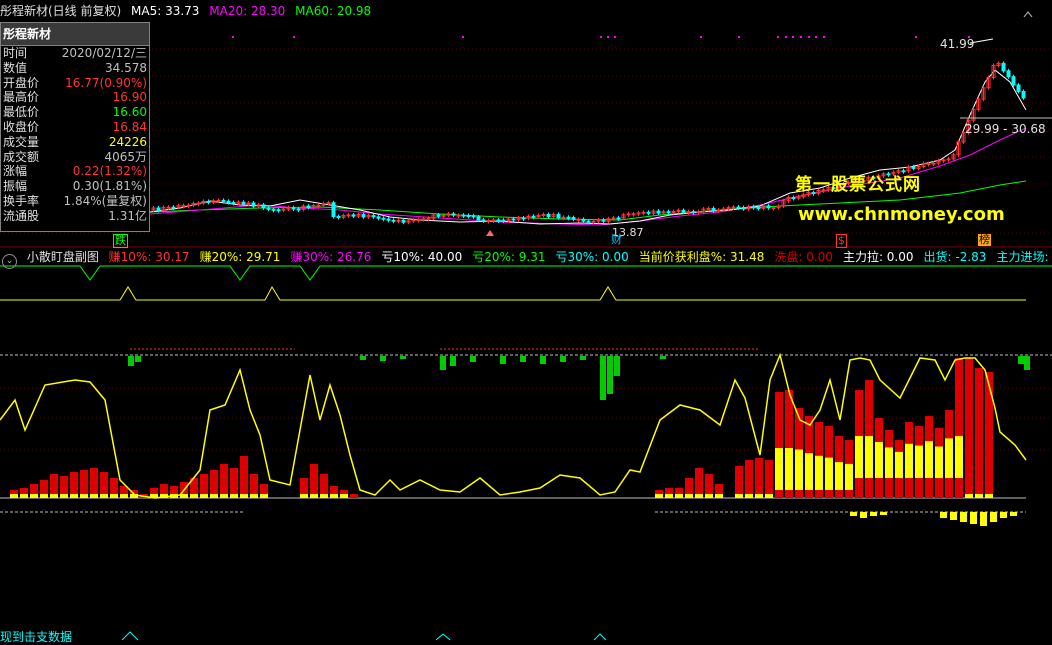 The height and width of the screenshot is (645, 1052). Describe the element at coordinates (75, 34) in the screenshot. I see `info-title: 彤程新材` at that location.